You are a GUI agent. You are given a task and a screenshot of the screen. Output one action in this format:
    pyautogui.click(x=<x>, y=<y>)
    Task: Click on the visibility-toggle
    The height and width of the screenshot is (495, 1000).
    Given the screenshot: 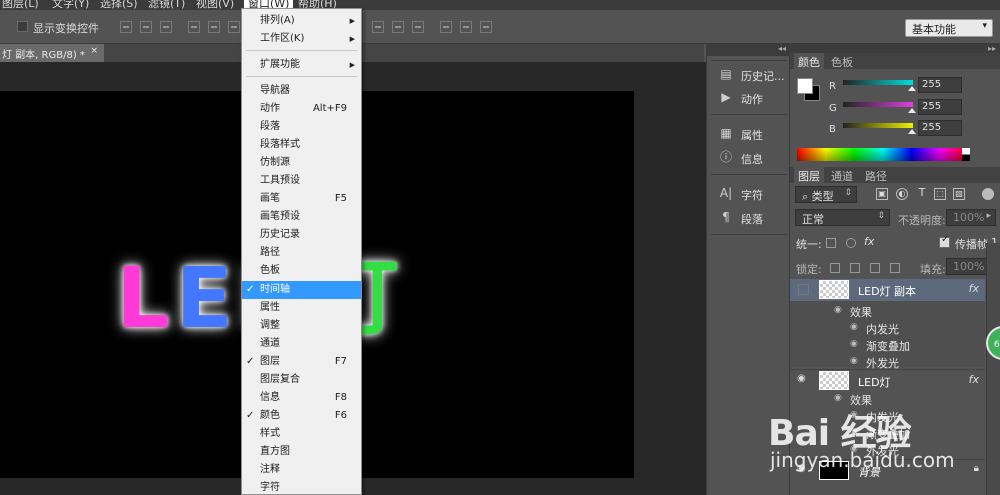 What is the action you would take?
    pyautogui.click(x=803, y=289)
    